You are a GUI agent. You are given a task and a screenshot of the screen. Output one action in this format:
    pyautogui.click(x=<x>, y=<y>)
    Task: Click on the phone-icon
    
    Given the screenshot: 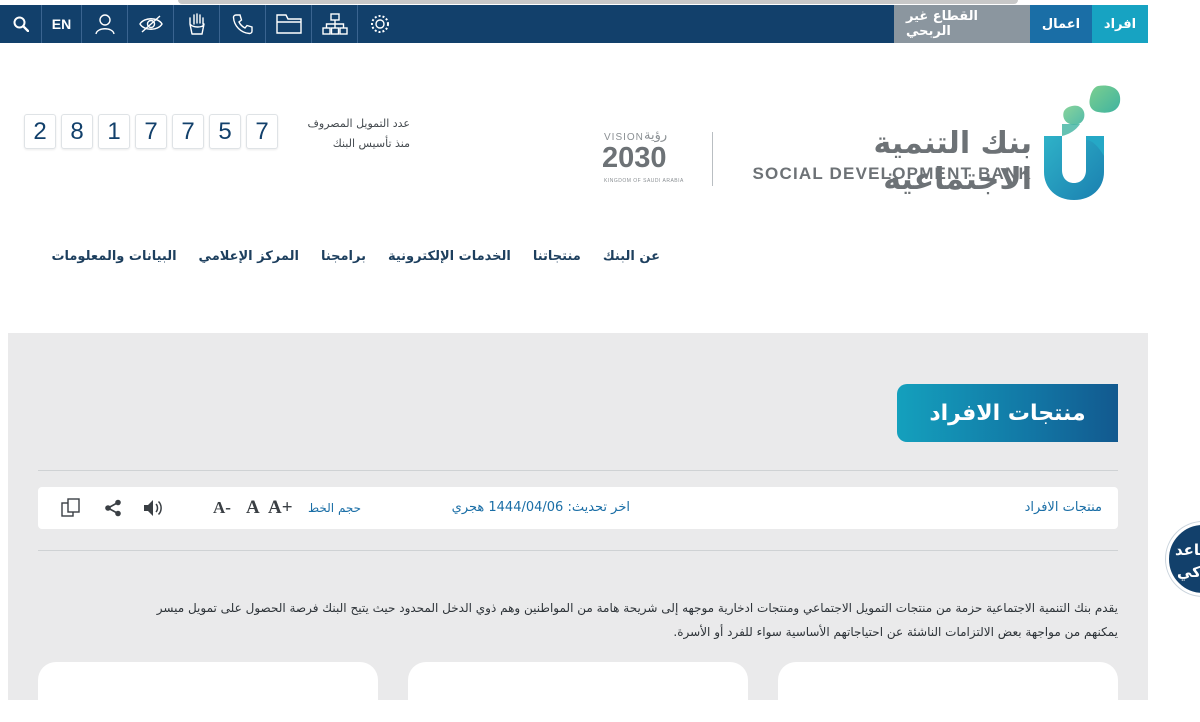 What is the action you would take?
    pyautogui.click(x=243, y=24)
    